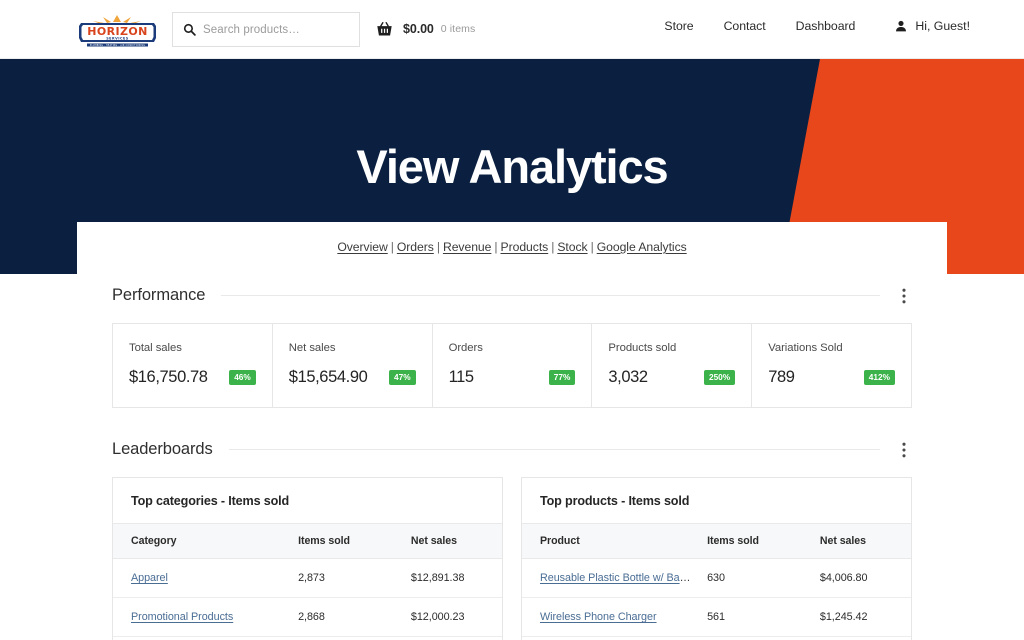 This screenshot has height=640, width=1024. Describe the element at coordinates (201, 541) in the screenshot. I see `column-header-category: Category` at that location.